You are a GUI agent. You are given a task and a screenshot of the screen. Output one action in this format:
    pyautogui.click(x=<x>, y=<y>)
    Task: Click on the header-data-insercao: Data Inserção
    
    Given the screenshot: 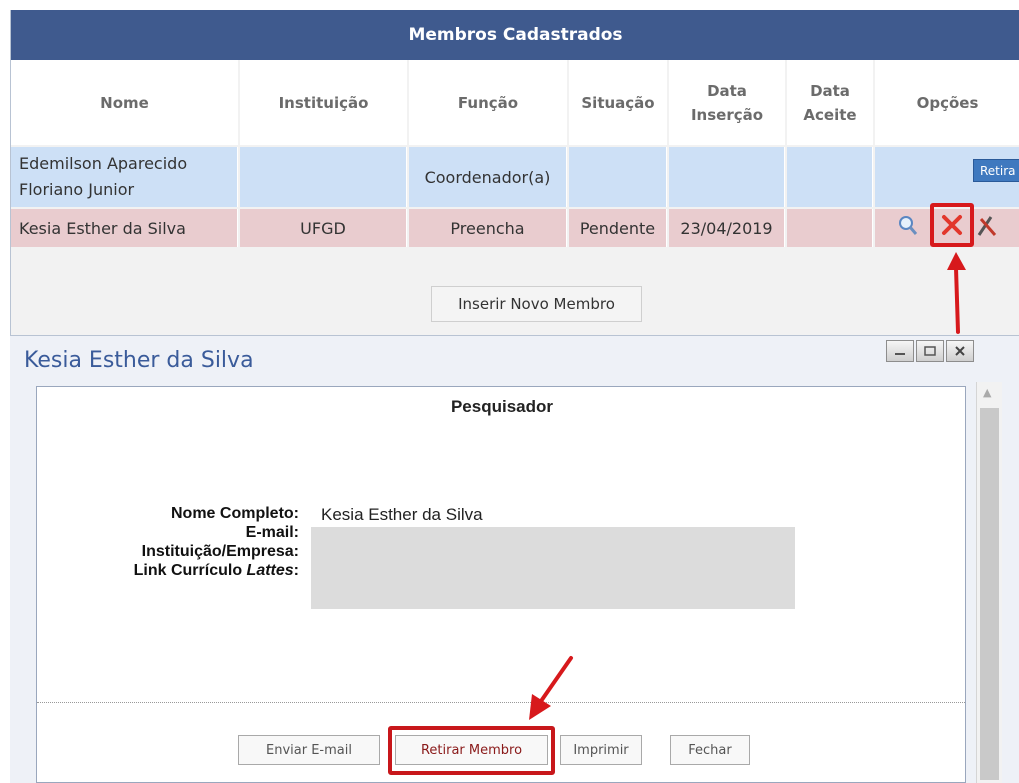 What is the action you would take?
    pyautogui.click(x=727, y=102)
    